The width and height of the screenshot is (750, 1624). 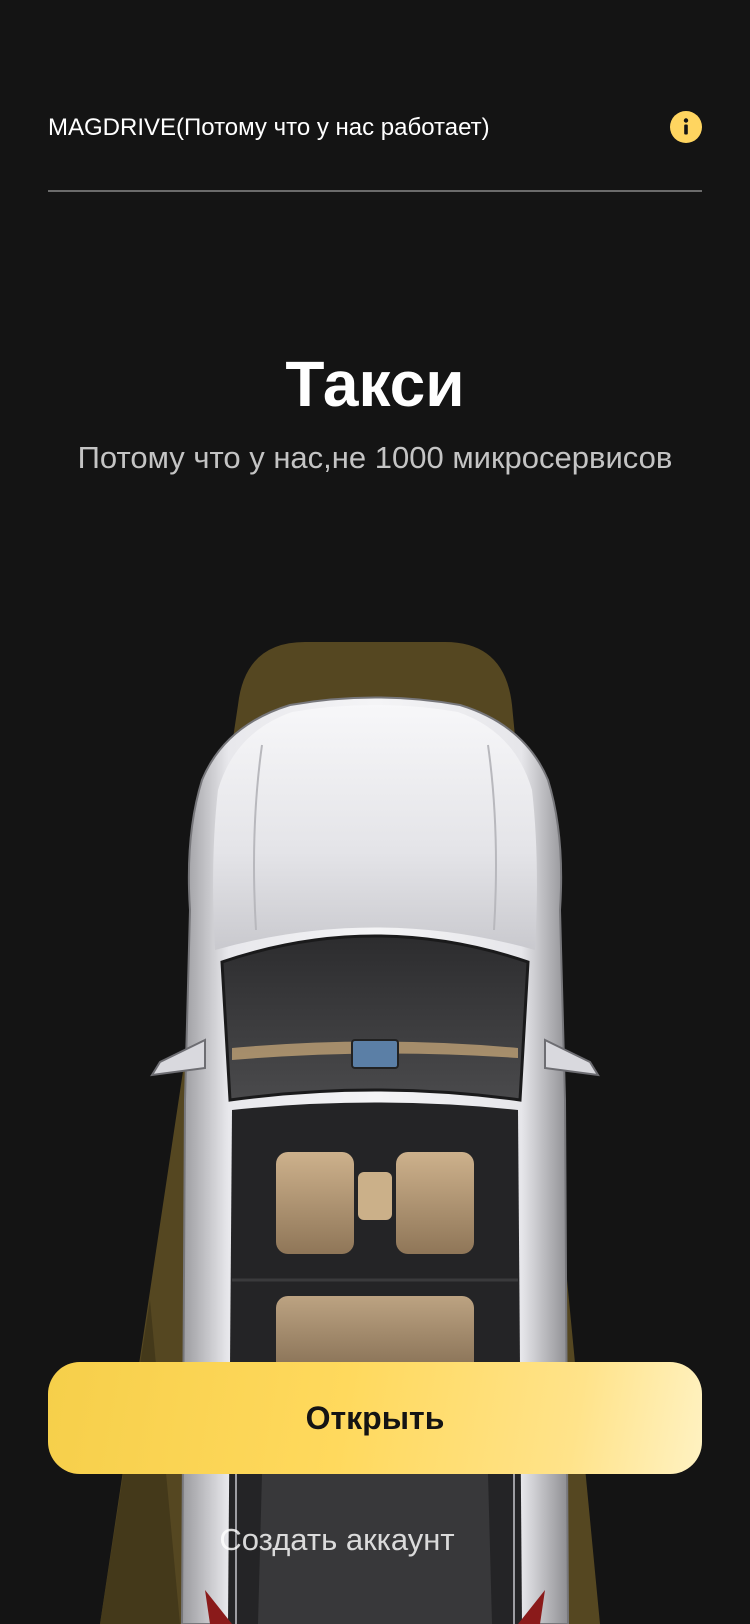 I want to click on open-button: Открыть, so click(x=375, y=1418).